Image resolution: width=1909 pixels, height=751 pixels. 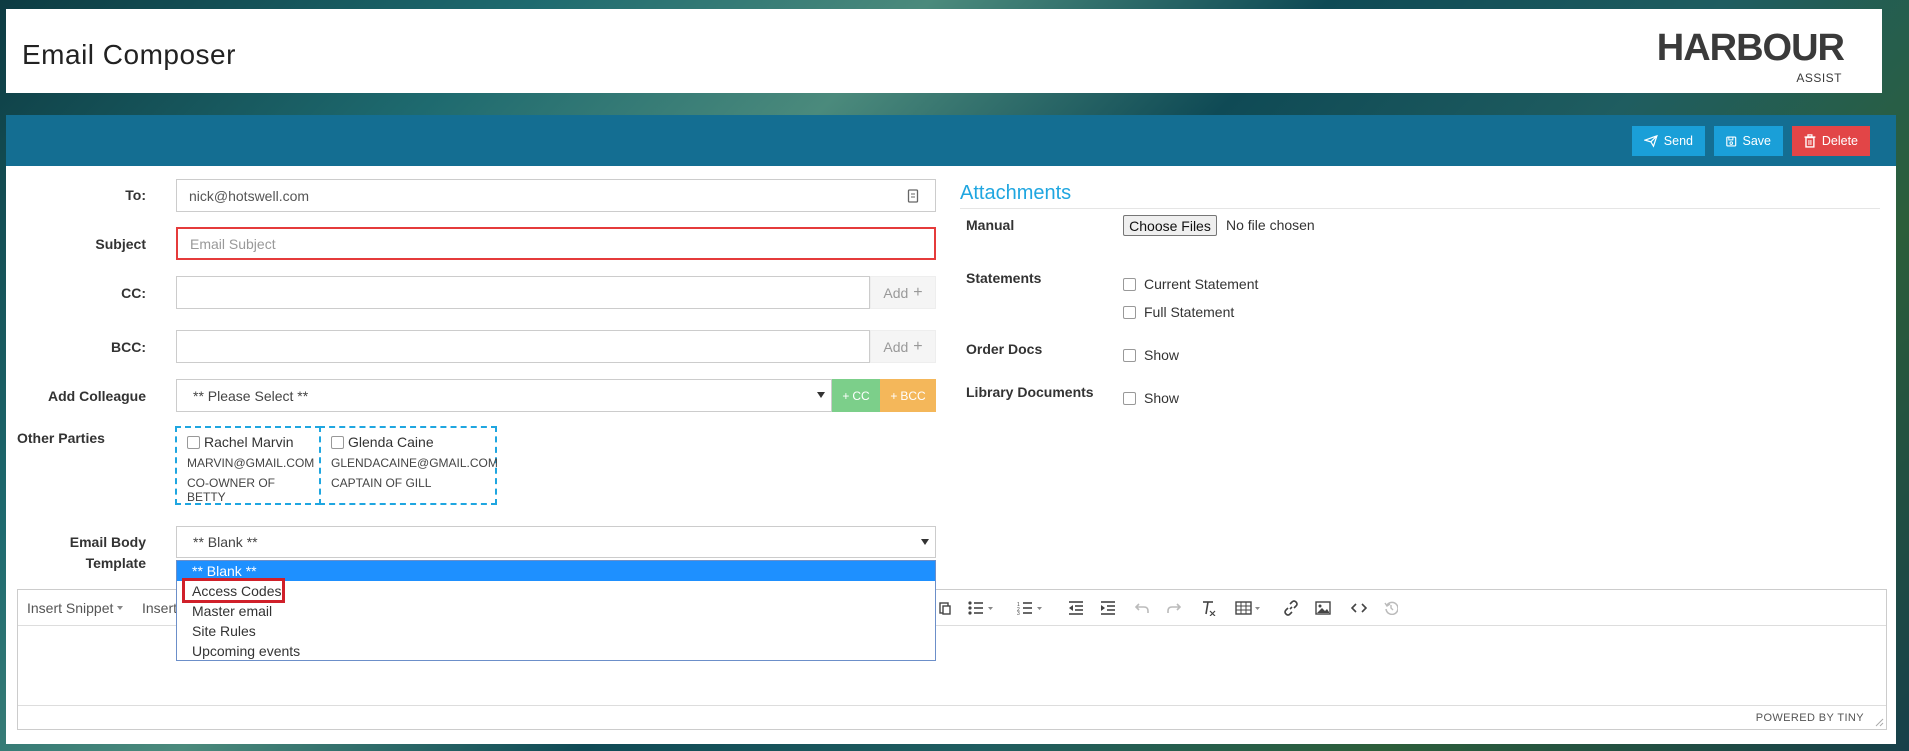 What do you see at coordinates (556, 591) in the screenshot?
I see `template-option: Access Codes` at bounding box center [556, 591].